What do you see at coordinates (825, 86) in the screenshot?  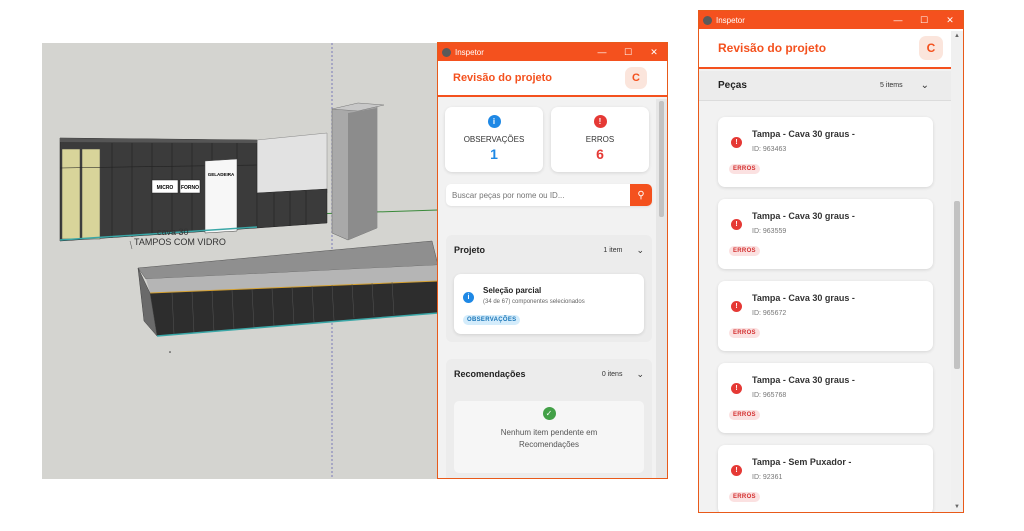 I see `pecas-section-header: Peças 5 items ⌄` at bounding box center [825, 86].